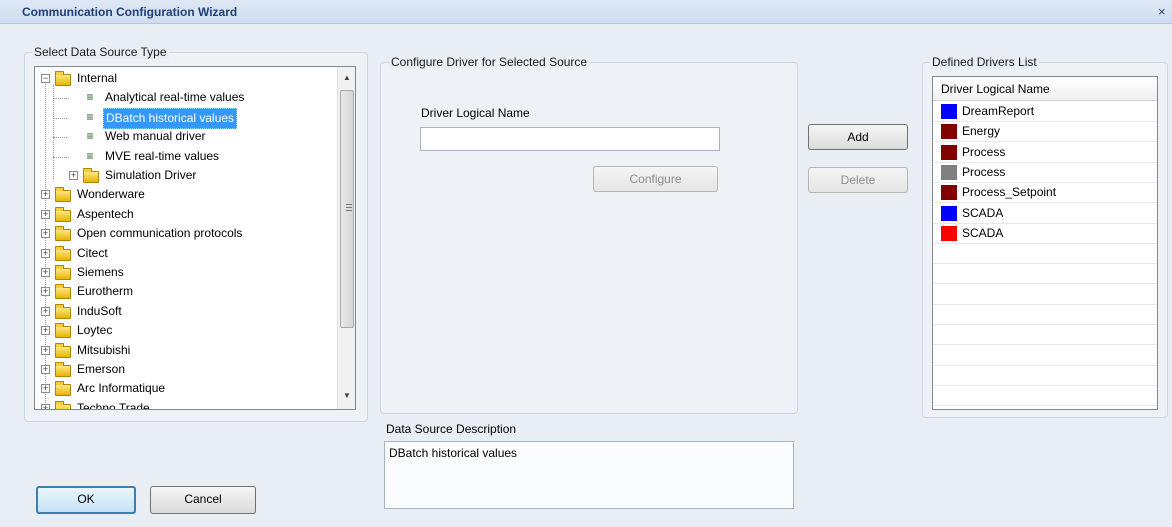 Image resolution: width=1172 pixels, height=527 pixels. I want to click on tree-item-label: Citect, so click(92, 252).